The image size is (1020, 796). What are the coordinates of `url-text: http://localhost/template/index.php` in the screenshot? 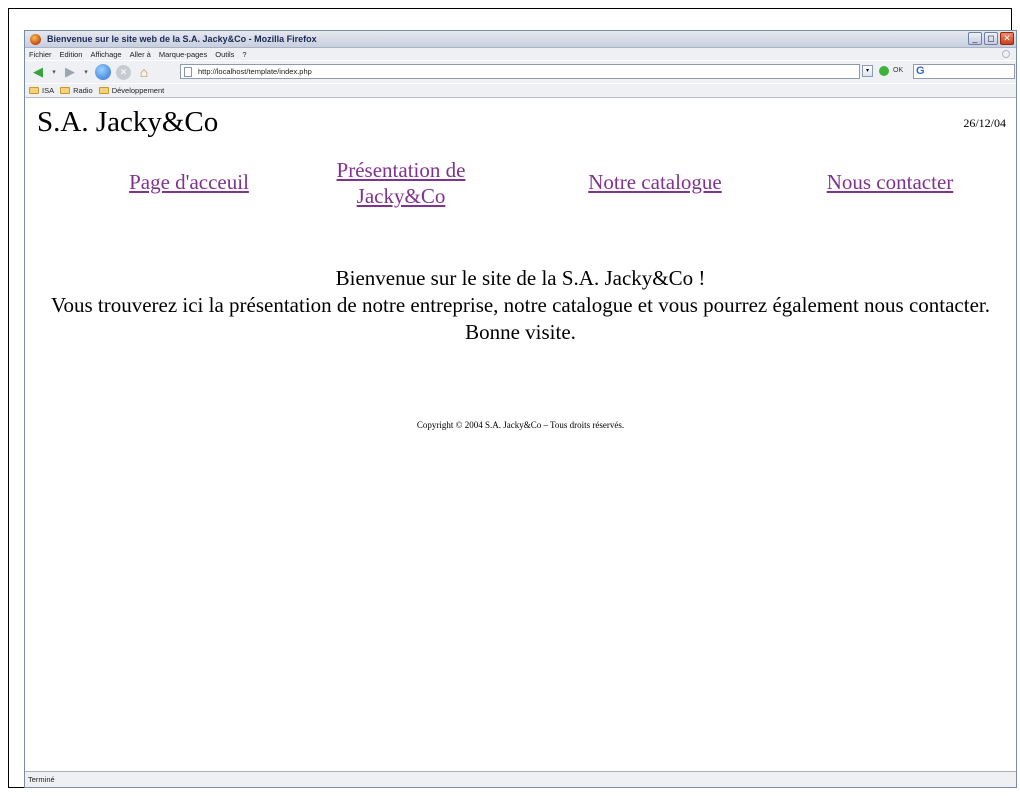 It's located at (255, 71).